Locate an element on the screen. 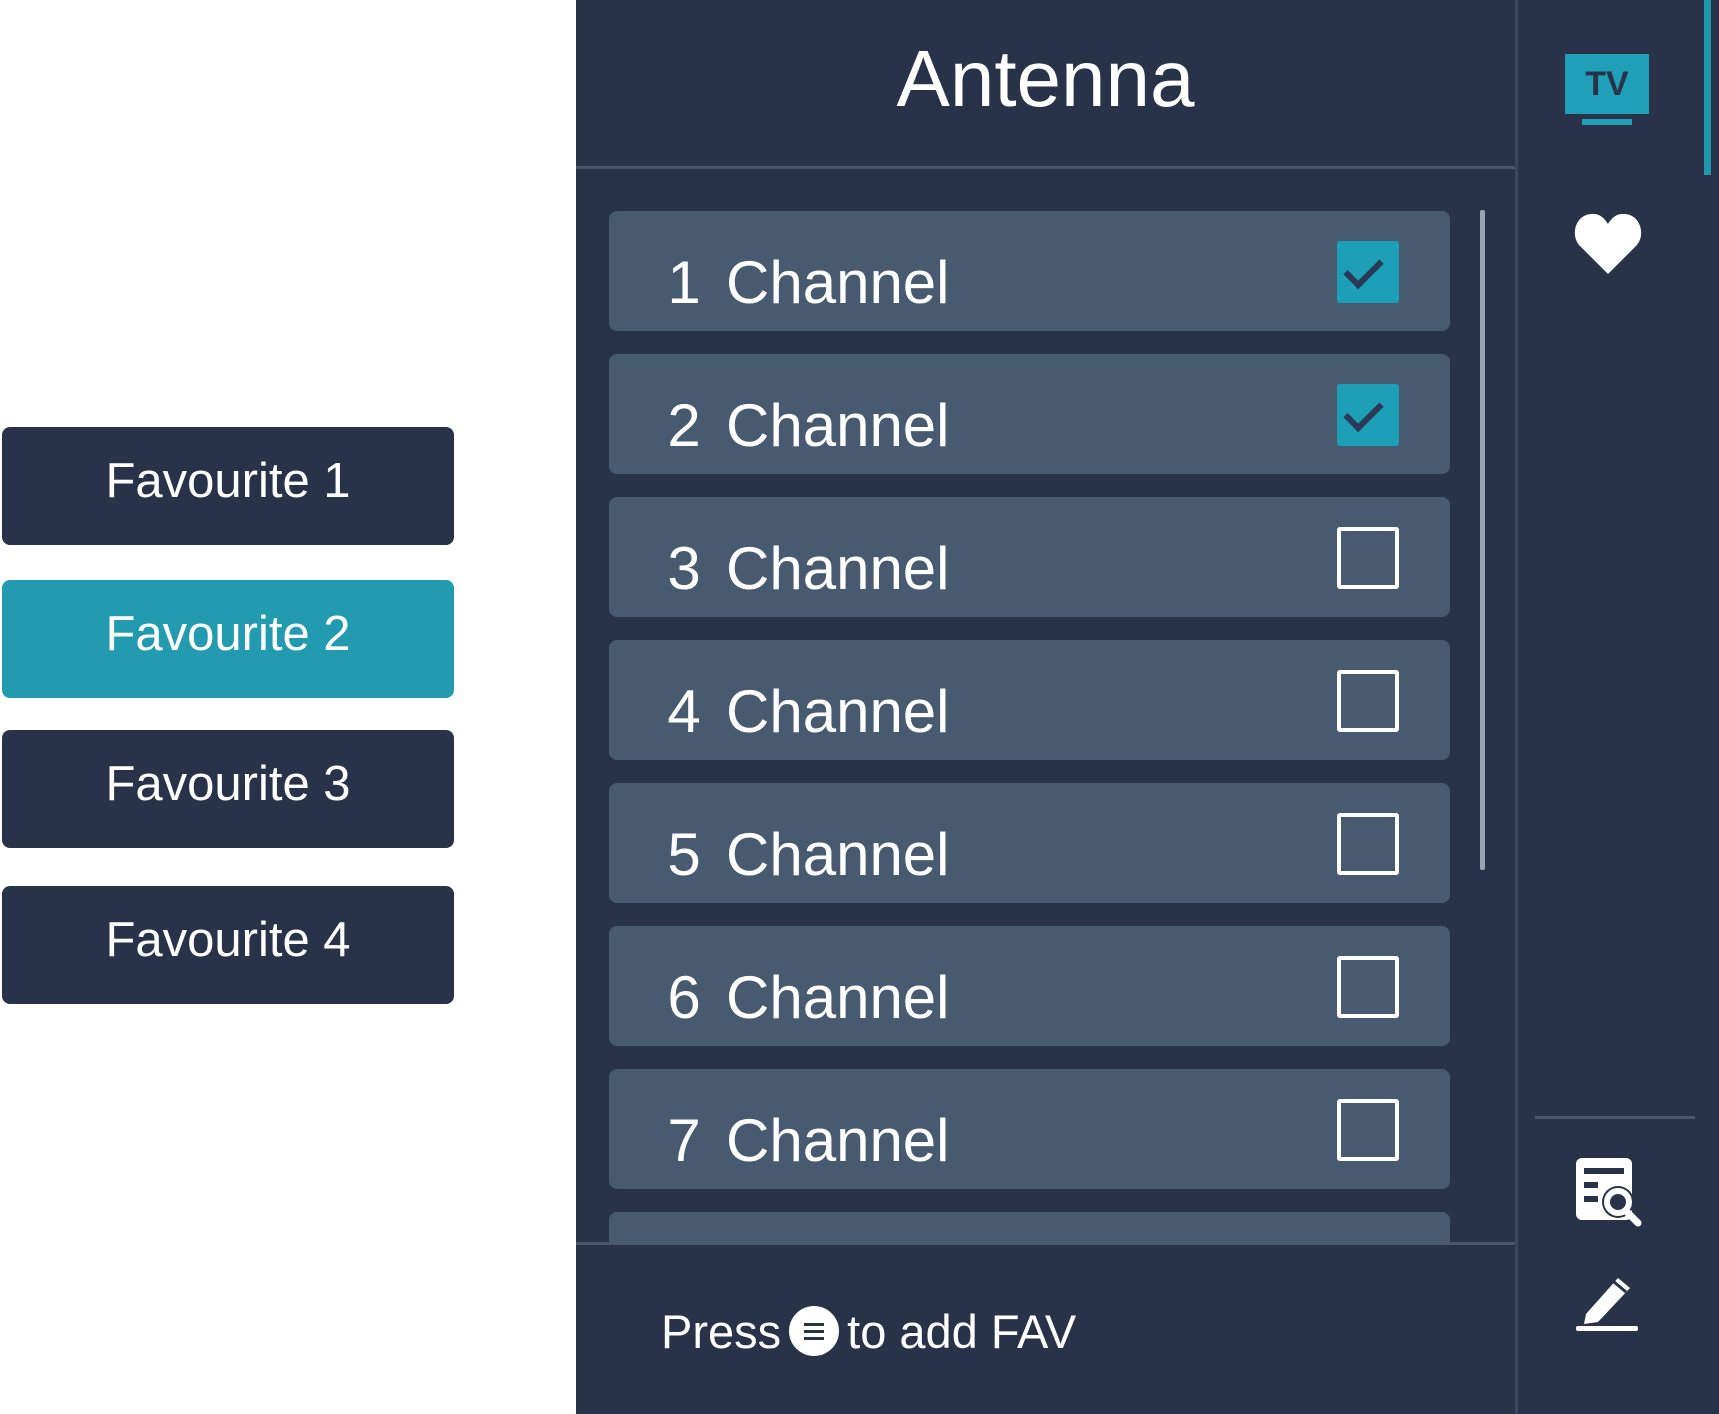  channel-row: 5 Channel is located at coordinates (1029, 843).